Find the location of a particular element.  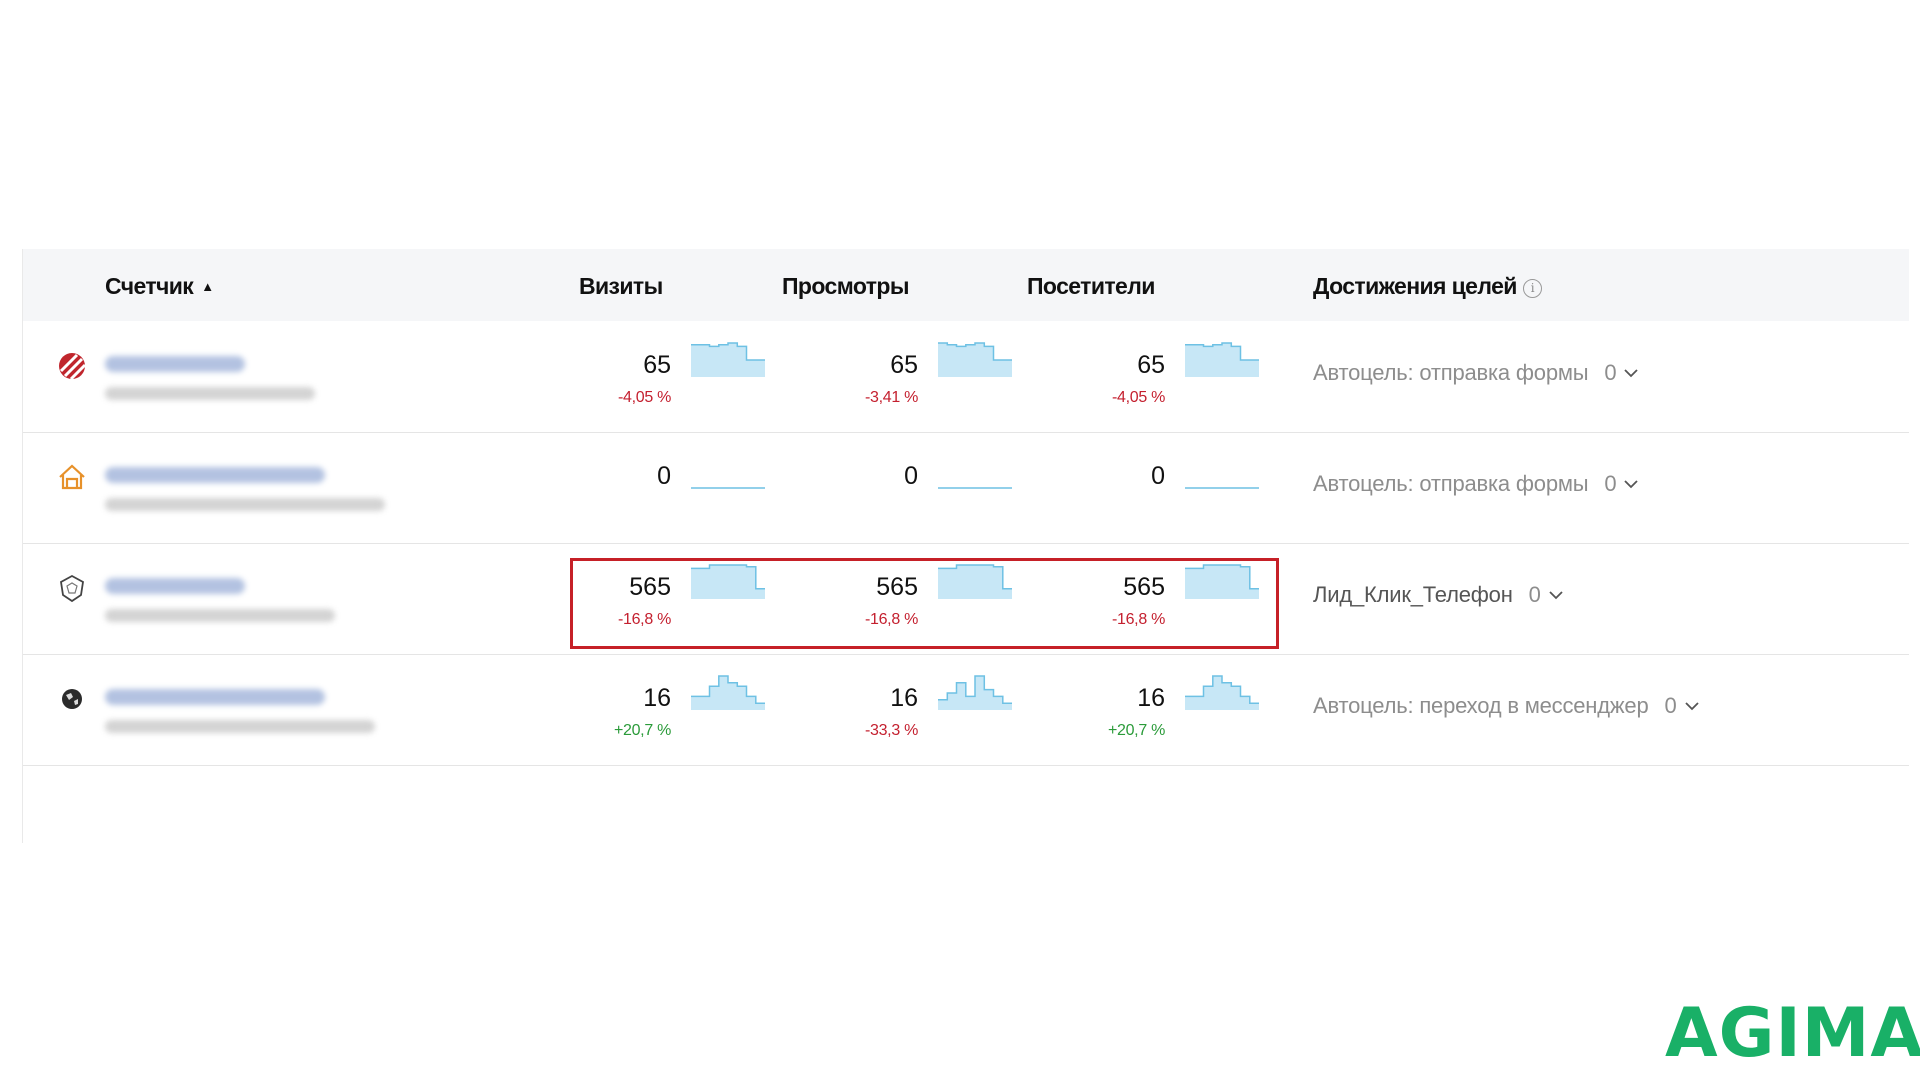

visits-change: -16,8 % is located at coordinates (644, 619).